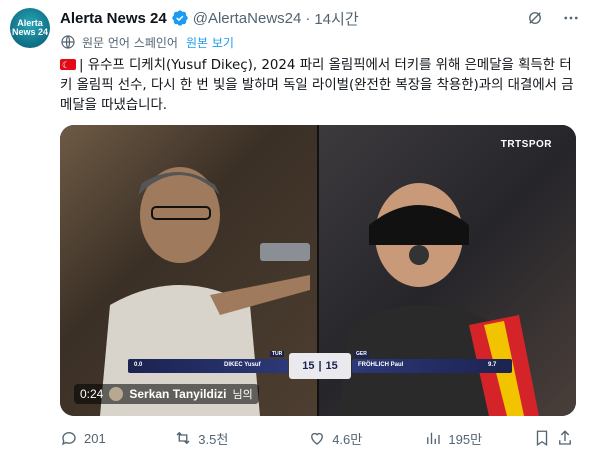 The height and width of the screenshot is (459, 595). Describe the element at coordinates (331, 366) in the screenshot. I see `right-score: 15` at that location.